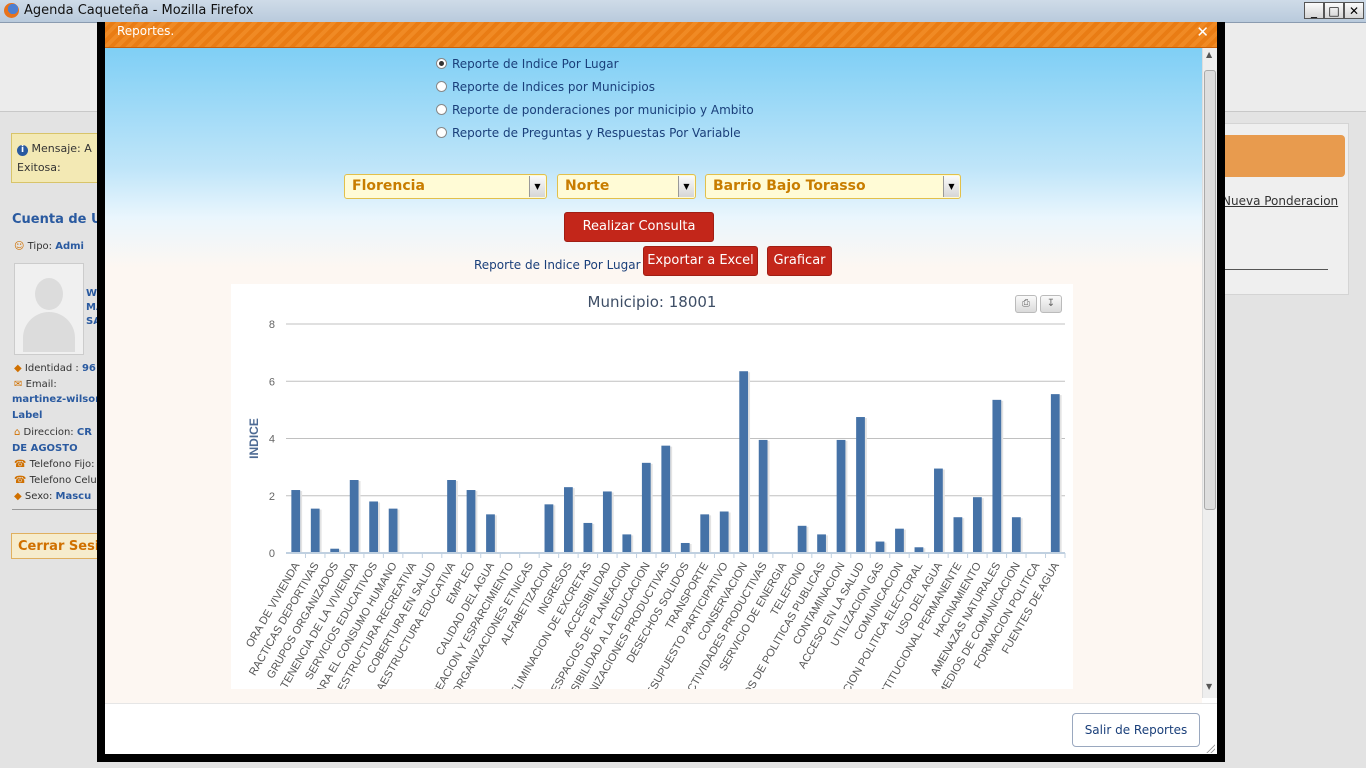  Describe the element at coordinates (61, 546) in the screenshot. I see `logout-button: Cerrar Sesi` at that location.